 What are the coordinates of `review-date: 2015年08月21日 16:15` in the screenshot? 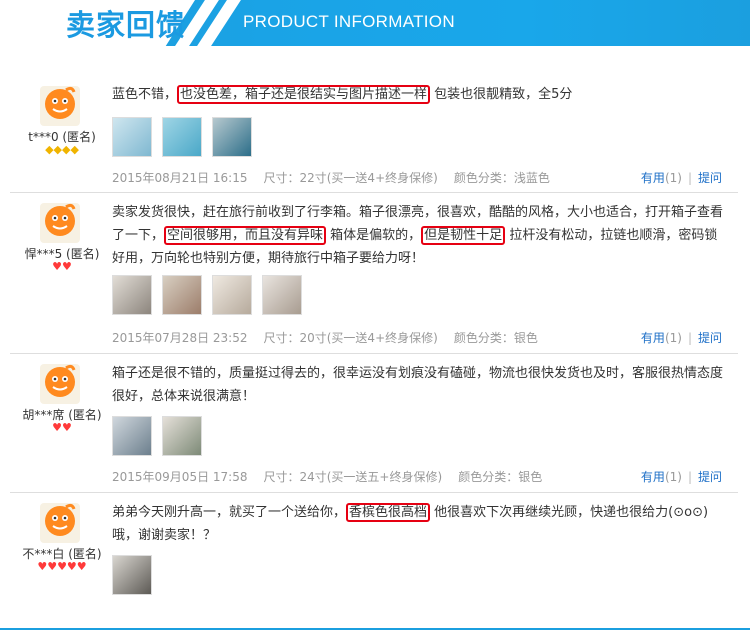 It's located at (180, 178).